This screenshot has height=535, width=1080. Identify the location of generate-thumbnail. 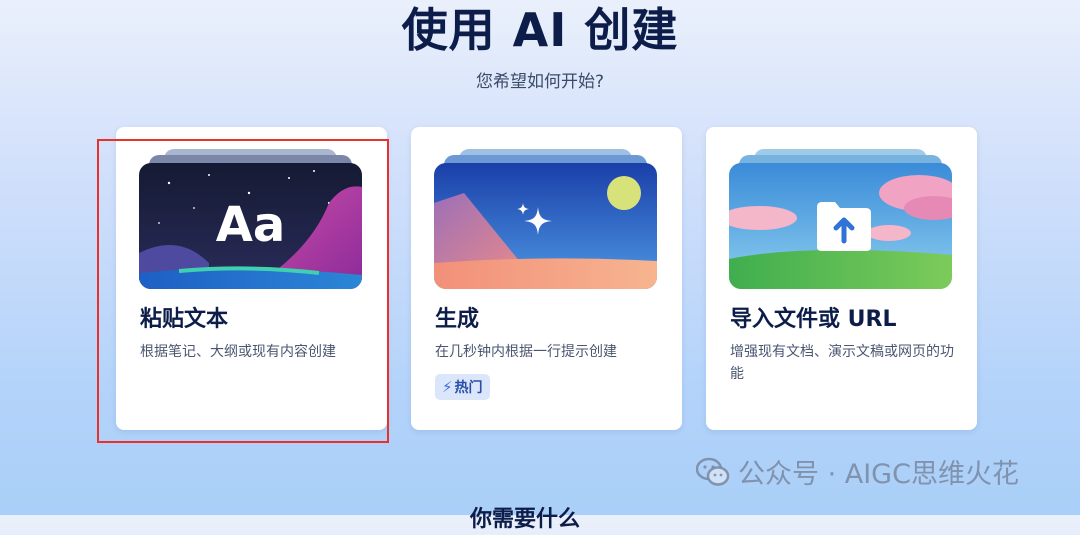
(545, 219).